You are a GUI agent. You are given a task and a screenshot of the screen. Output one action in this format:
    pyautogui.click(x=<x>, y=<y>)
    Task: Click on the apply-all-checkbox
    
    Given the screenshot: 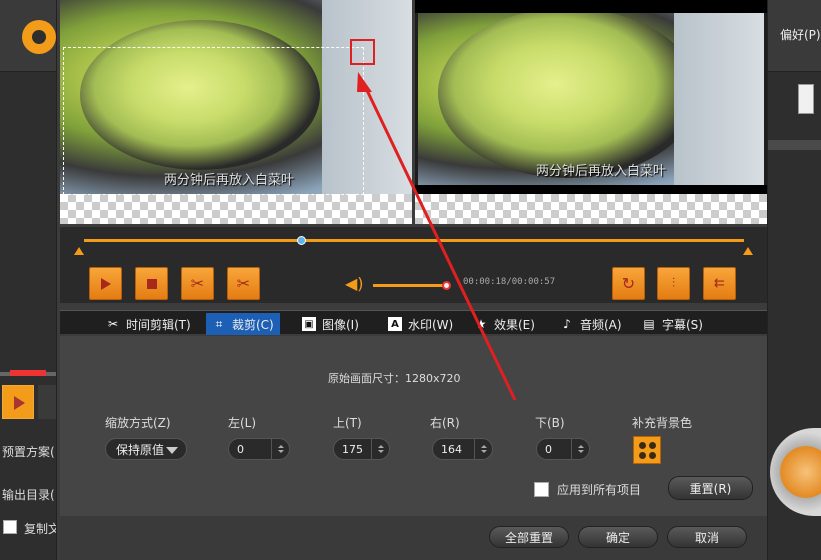 What is the action you would take?
    pyautogui.click(x=541, y=489)
    